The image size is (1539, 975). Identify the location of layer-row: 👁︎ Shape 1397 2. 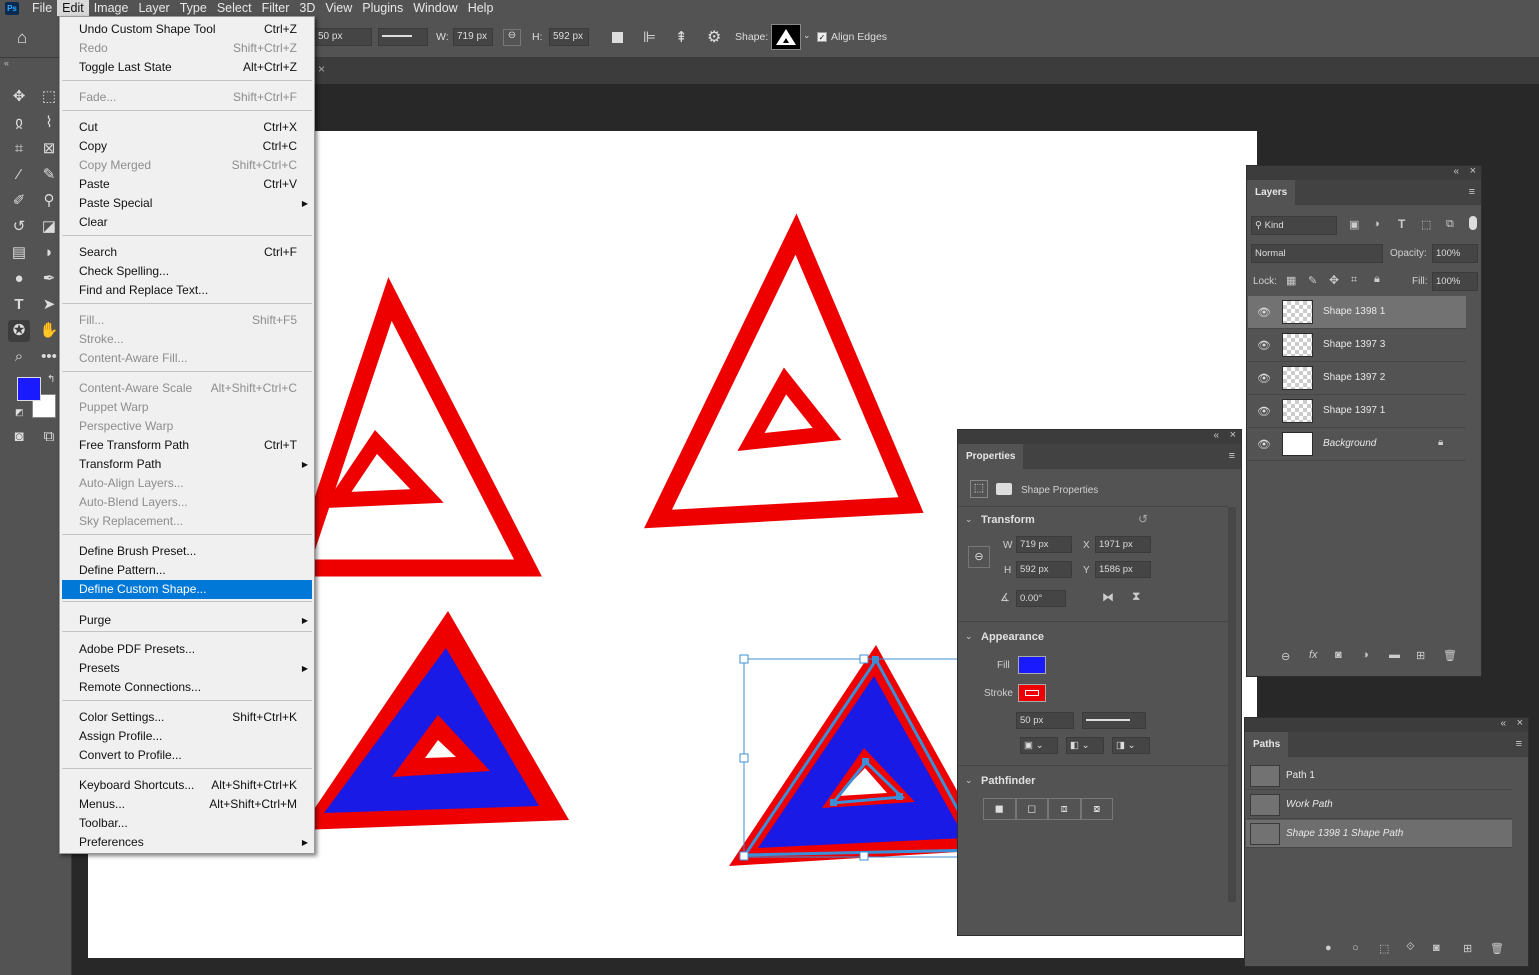
(1357, 378).